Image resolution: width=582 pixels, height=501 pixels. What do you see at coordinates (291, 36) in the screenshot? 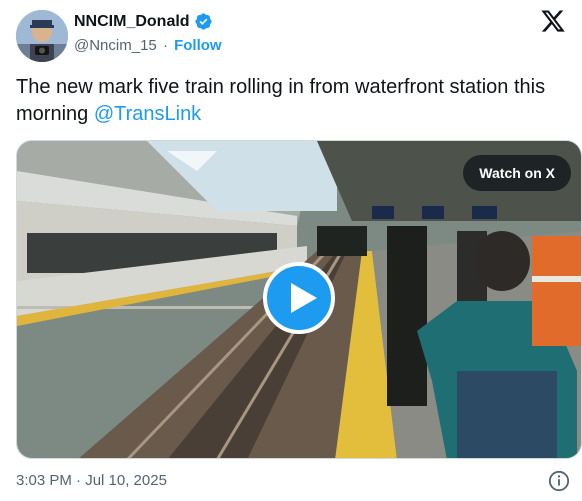
I see `tweet-header: NNCIM_Donald @Nncim_15 · Follow` at bounding box center [291, 36].